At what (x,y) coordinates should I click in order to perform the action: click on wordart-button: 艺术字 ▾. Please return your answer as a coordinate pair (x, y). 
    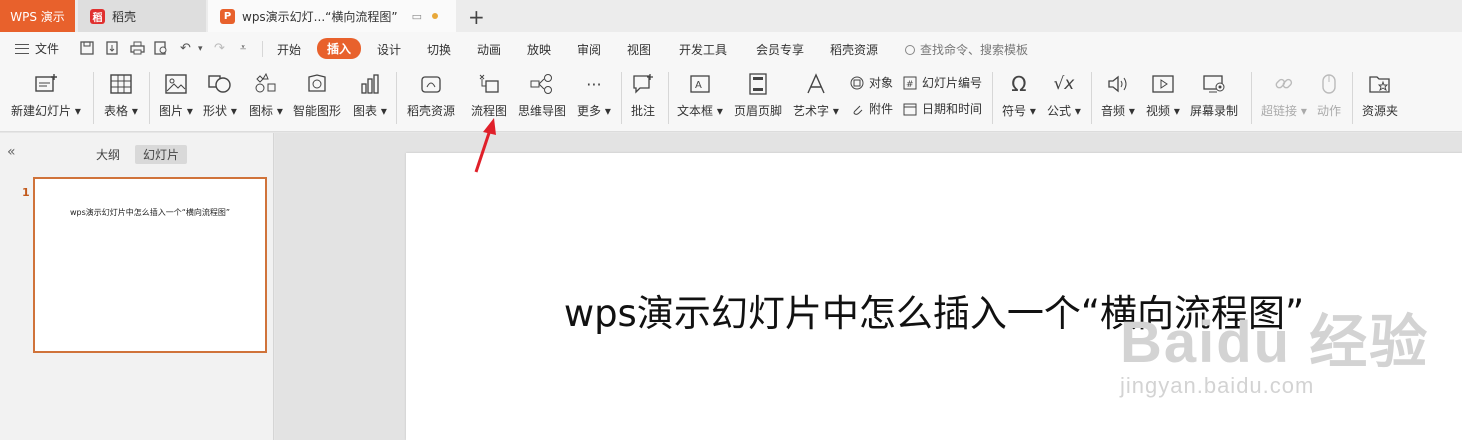
    Looking at the image, I should click on (816, 95).